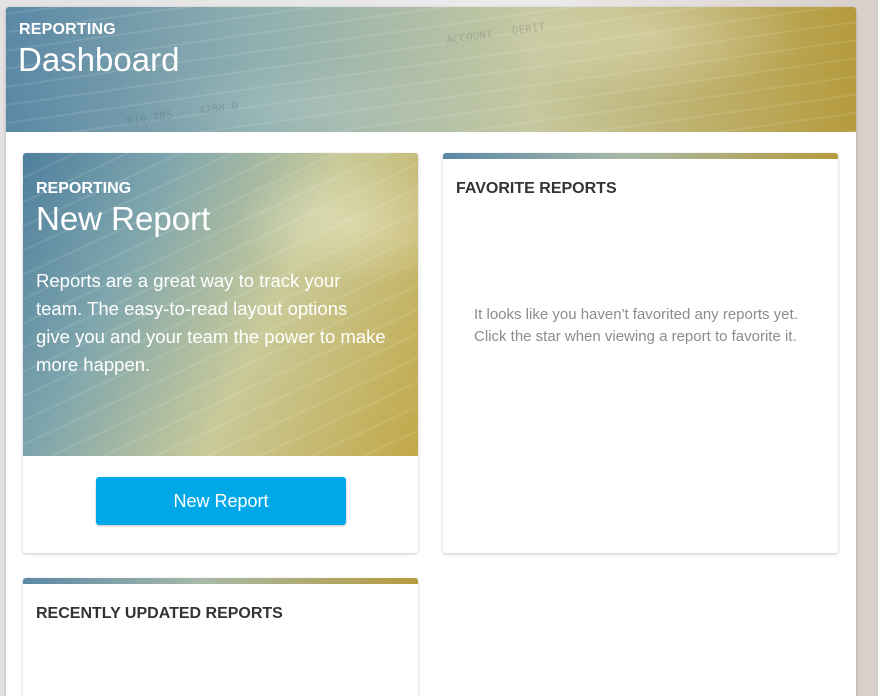 This screenshot has width=878, height=696. What do you see at coordinates (159, 613) in the screenshot?
I see `recently-updated-reports-heading: RECENTLY UPDATED REPORTS` at bounding box center [159, 613].